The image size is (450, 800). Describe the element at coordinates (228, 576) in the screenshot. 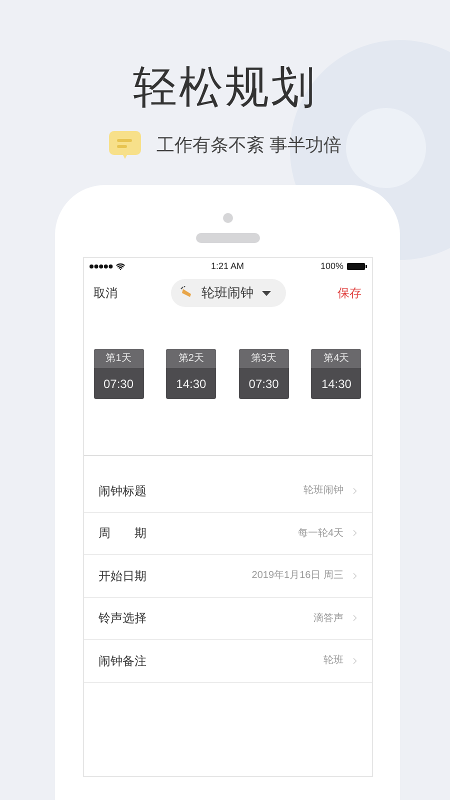

I see `settings-row: 开始日期 2019年1月16日 周三` at that location.